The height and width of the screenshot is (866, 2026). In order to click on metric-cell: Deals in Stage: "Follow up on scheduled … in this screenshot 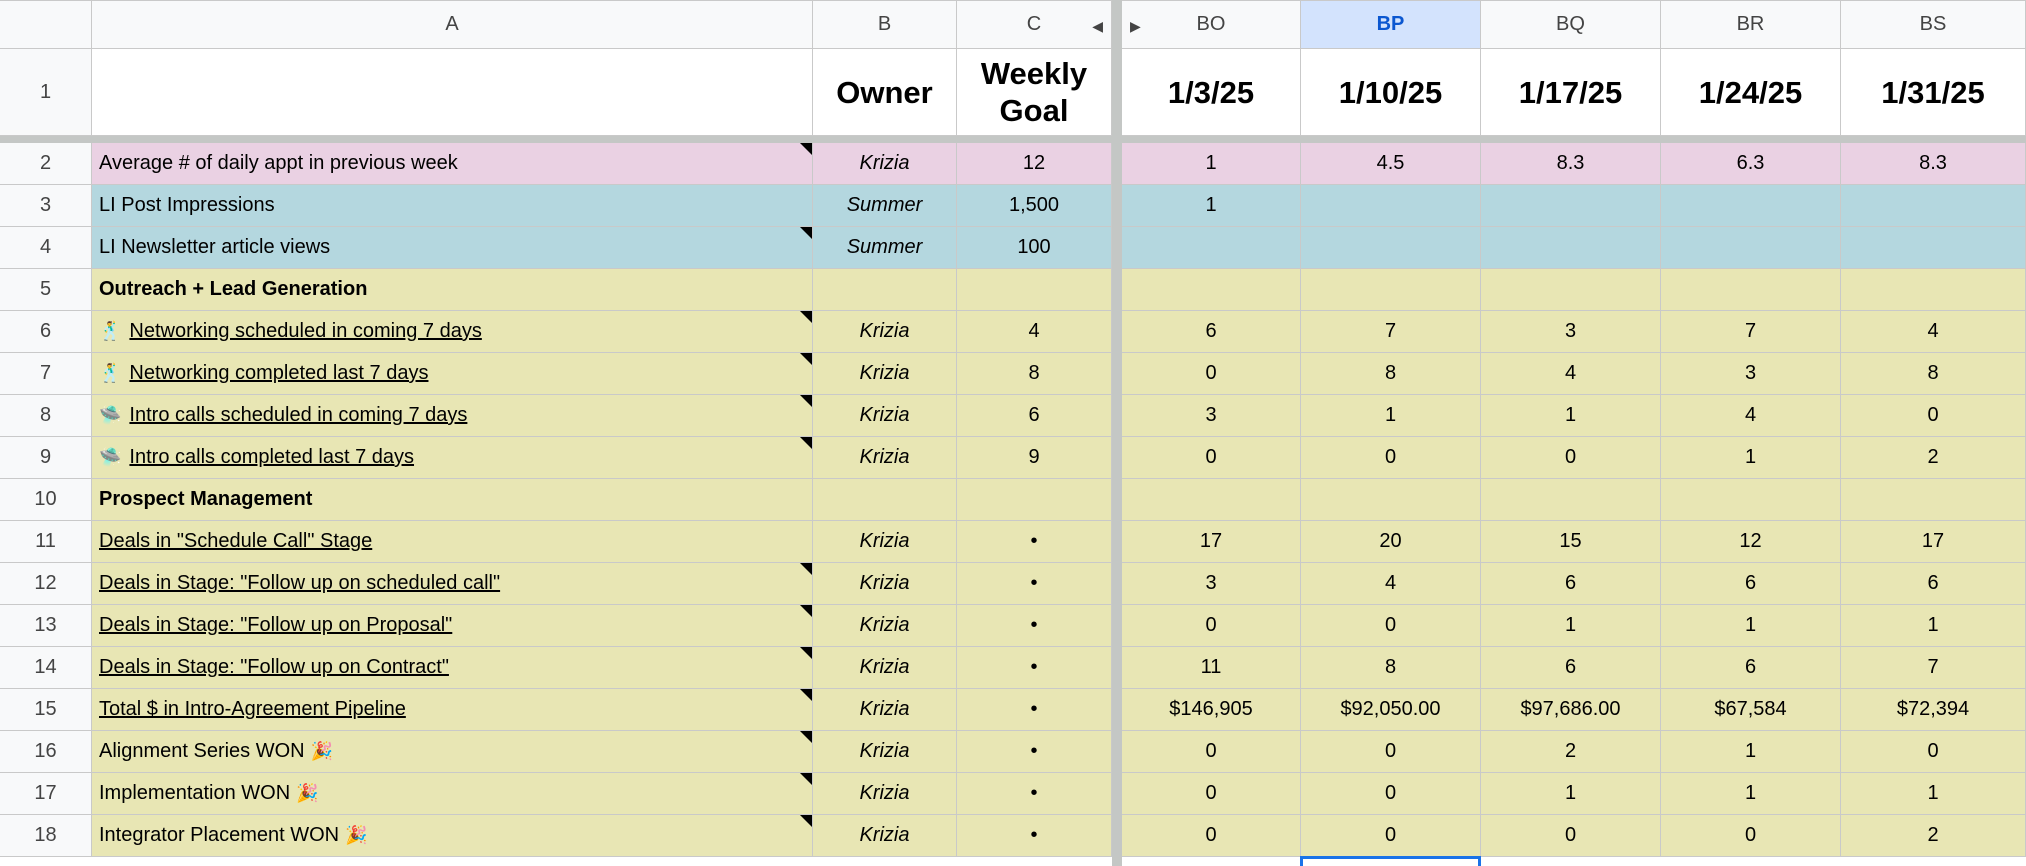, I will do `click(452, 584)`.